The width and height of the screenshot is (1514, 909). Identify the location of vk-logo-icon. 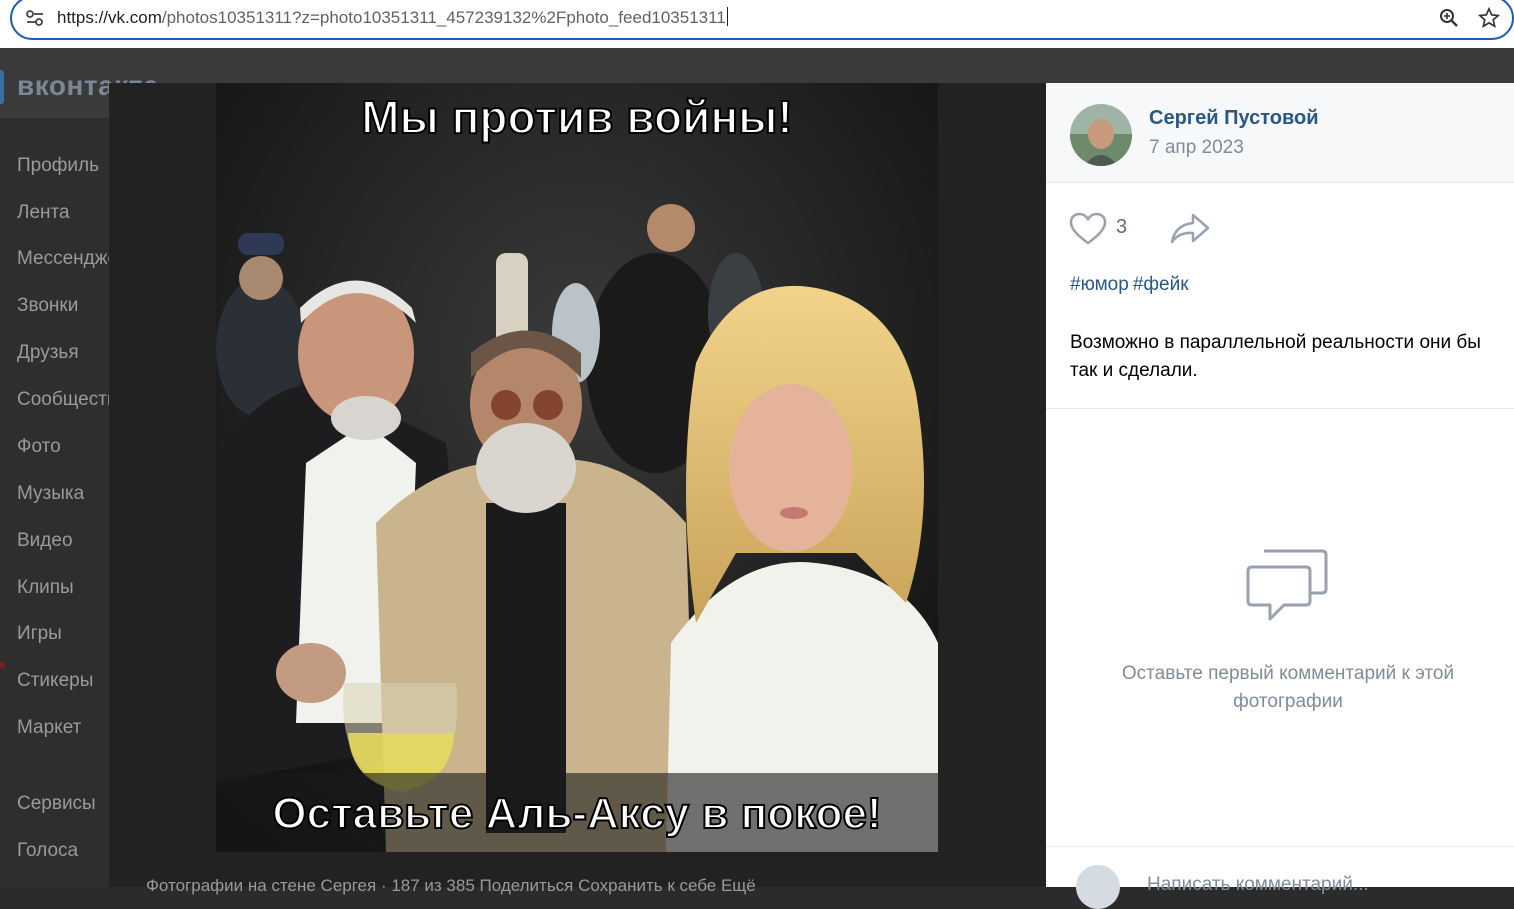
(2, 87).